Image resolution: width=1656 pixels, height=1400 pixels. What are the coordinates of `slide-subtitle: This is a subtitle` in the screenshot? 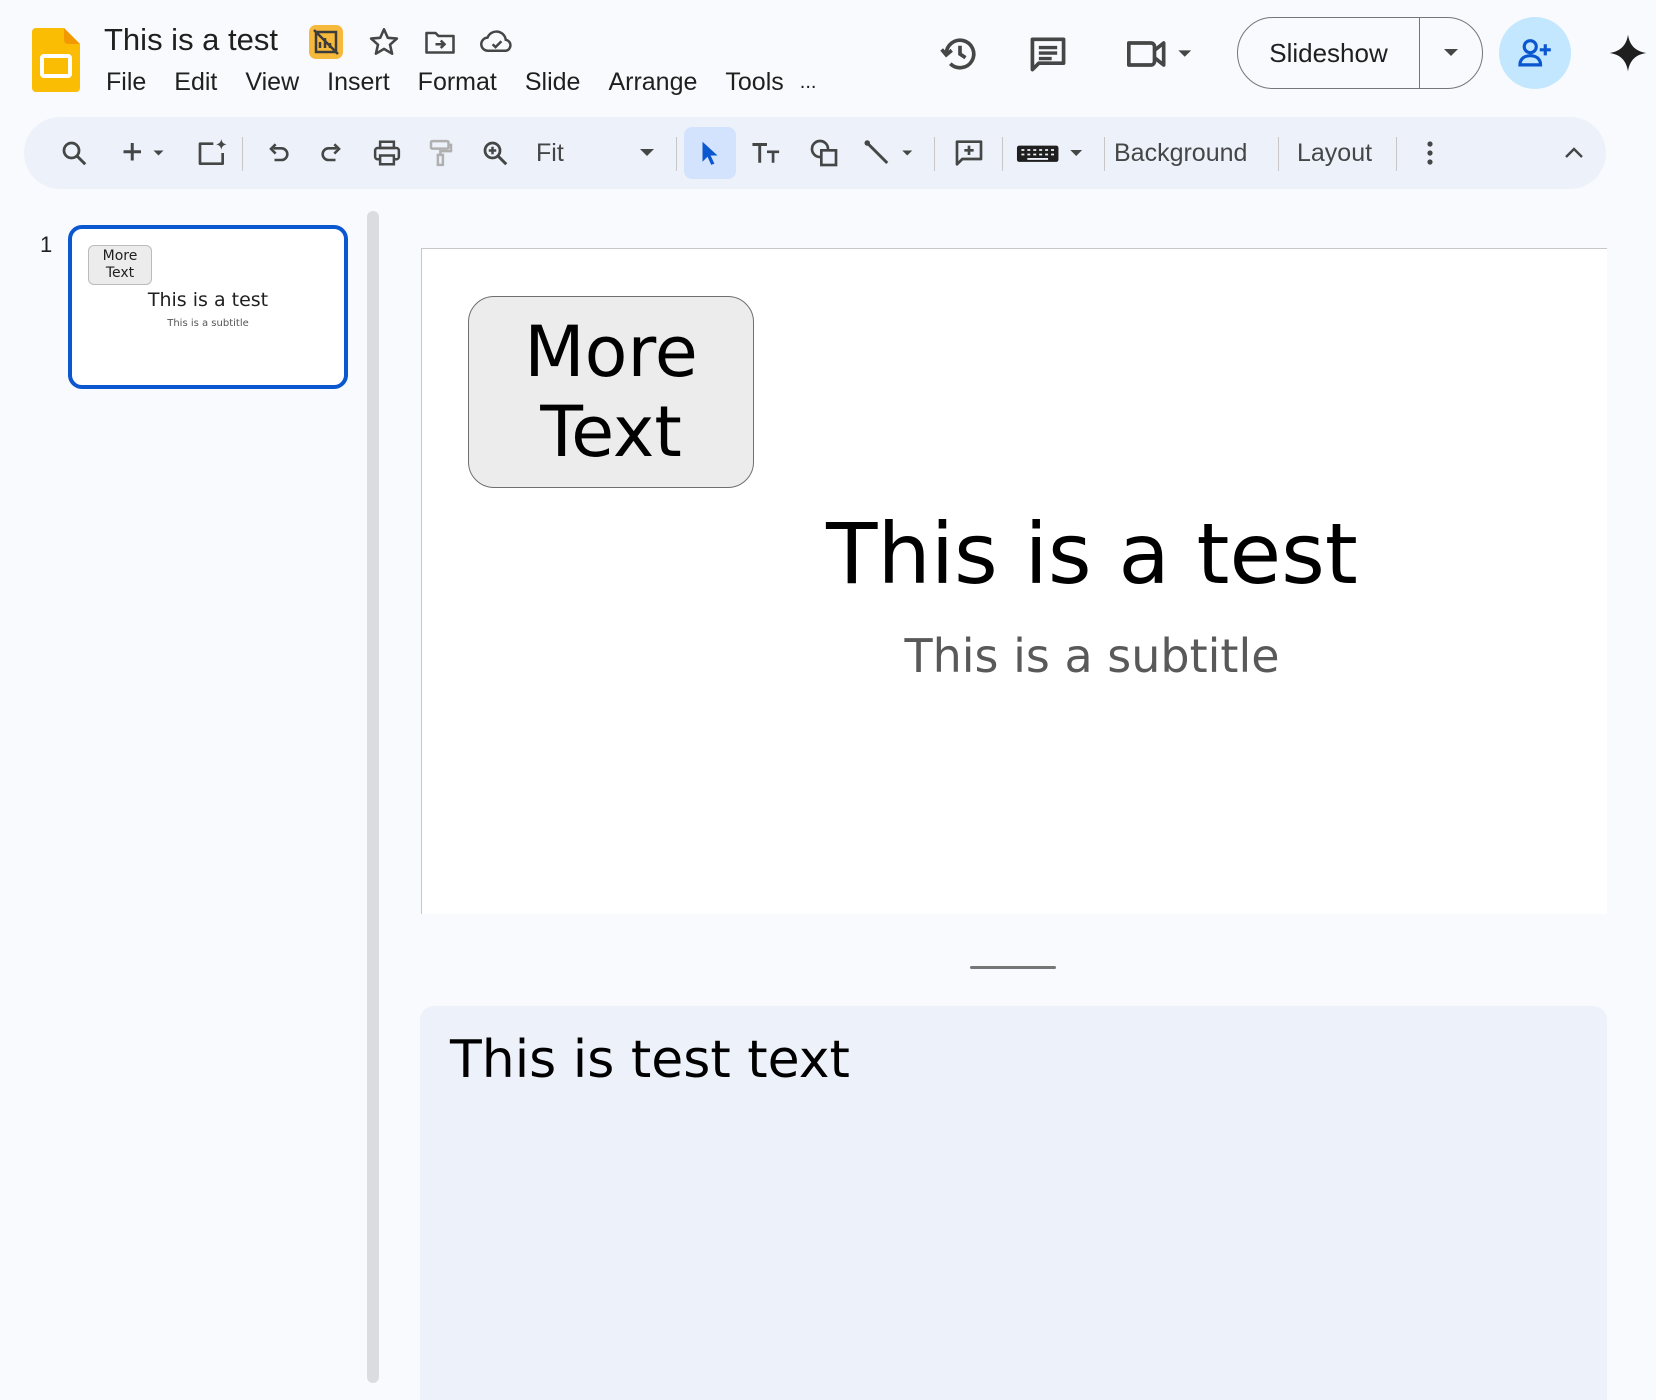 It's located at (1092, 656).